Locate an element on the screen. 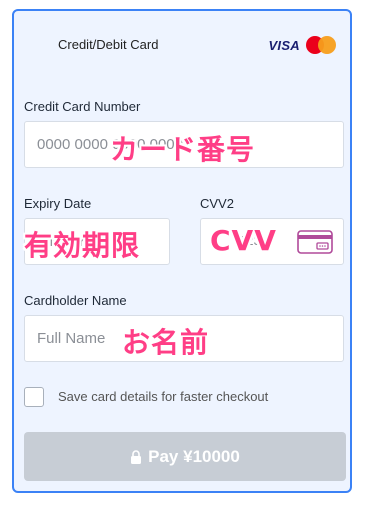 The width and height of the screenshot is (367, 505). lock-icon is located at coordinates (136, 456).